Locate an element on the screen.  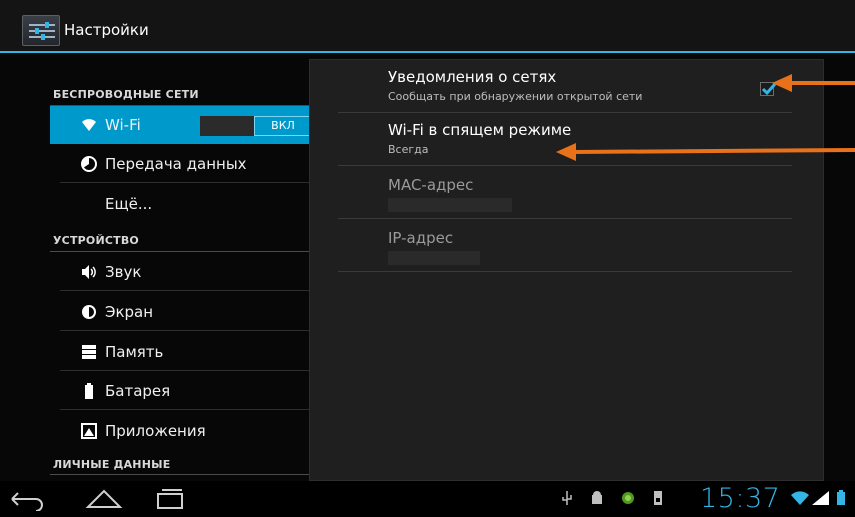
sd-card-icon is located at coordinates (658, 498).